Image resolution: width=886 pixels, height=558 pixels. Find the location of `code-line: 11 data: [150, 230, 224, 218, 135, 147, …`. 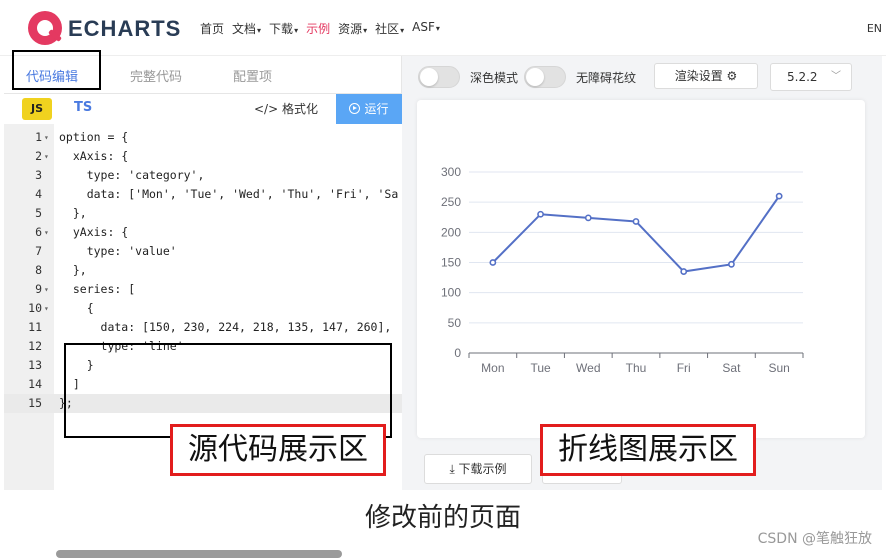

code-line: 11 data: [150, 230, 224, 218, 135, 147, … is located at coordinates (203, 327).